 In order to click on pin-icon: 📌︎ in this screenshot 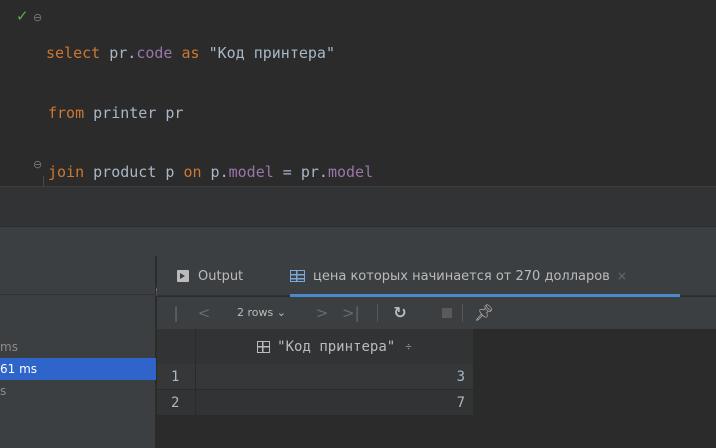, I will do `click(484, 313)`.